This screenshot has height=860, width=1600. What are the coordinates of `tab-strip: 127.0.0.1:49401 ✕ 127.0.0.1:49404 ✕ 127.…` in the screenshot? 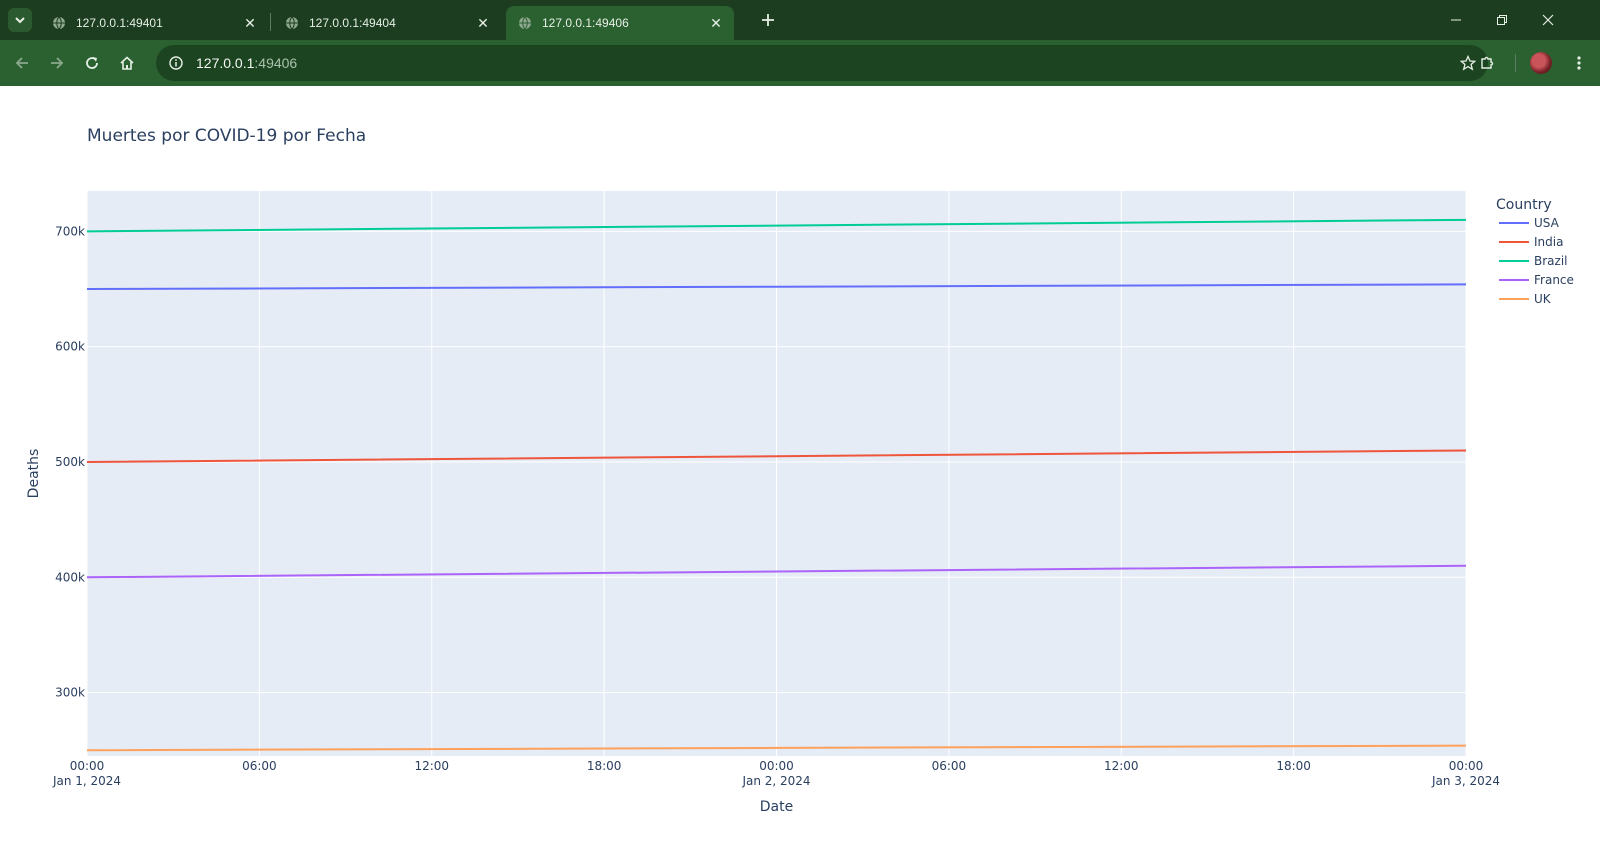 It's located at (800, 20).